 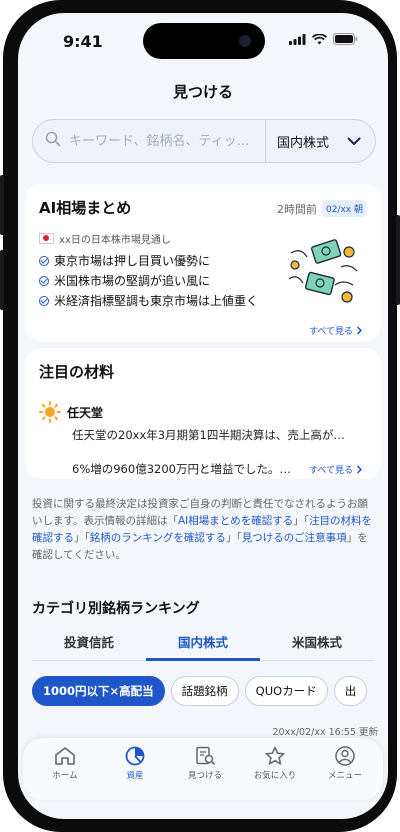 I want to click on chip-low-price-high-dividend: 1000円以下×高配当, so click(x=98, y=691).